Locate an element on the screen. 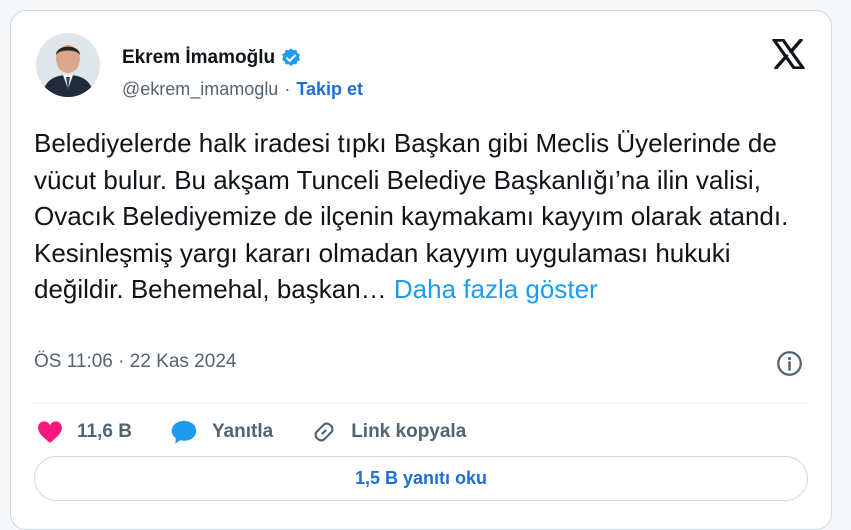  heart-icon is located at coordinates (50, 432).